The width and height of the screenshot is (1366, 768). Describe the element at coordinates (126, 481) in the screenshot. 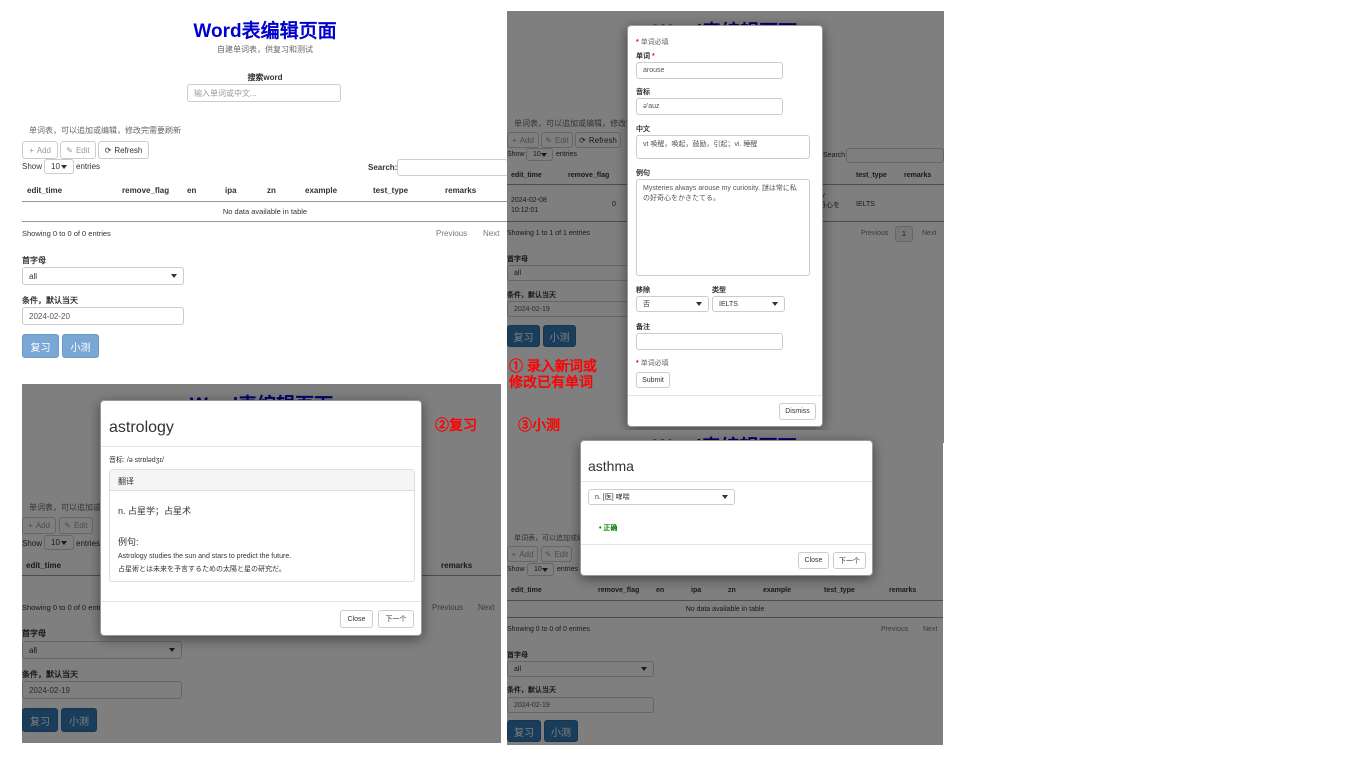

I see `translation-header: 翻译` at that location.